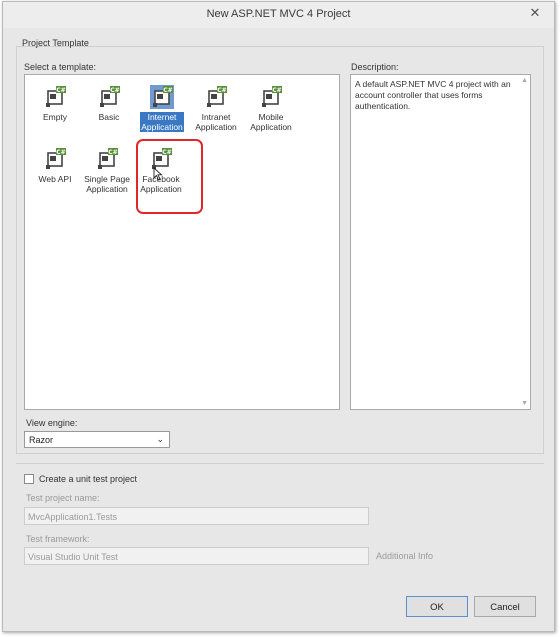 The height and width of the screenshot is (637, 560). What do you see at coordinates (158, 174) in the screenshot?
I see `mouse-cursor-icon` at bounding box center [158, 174].